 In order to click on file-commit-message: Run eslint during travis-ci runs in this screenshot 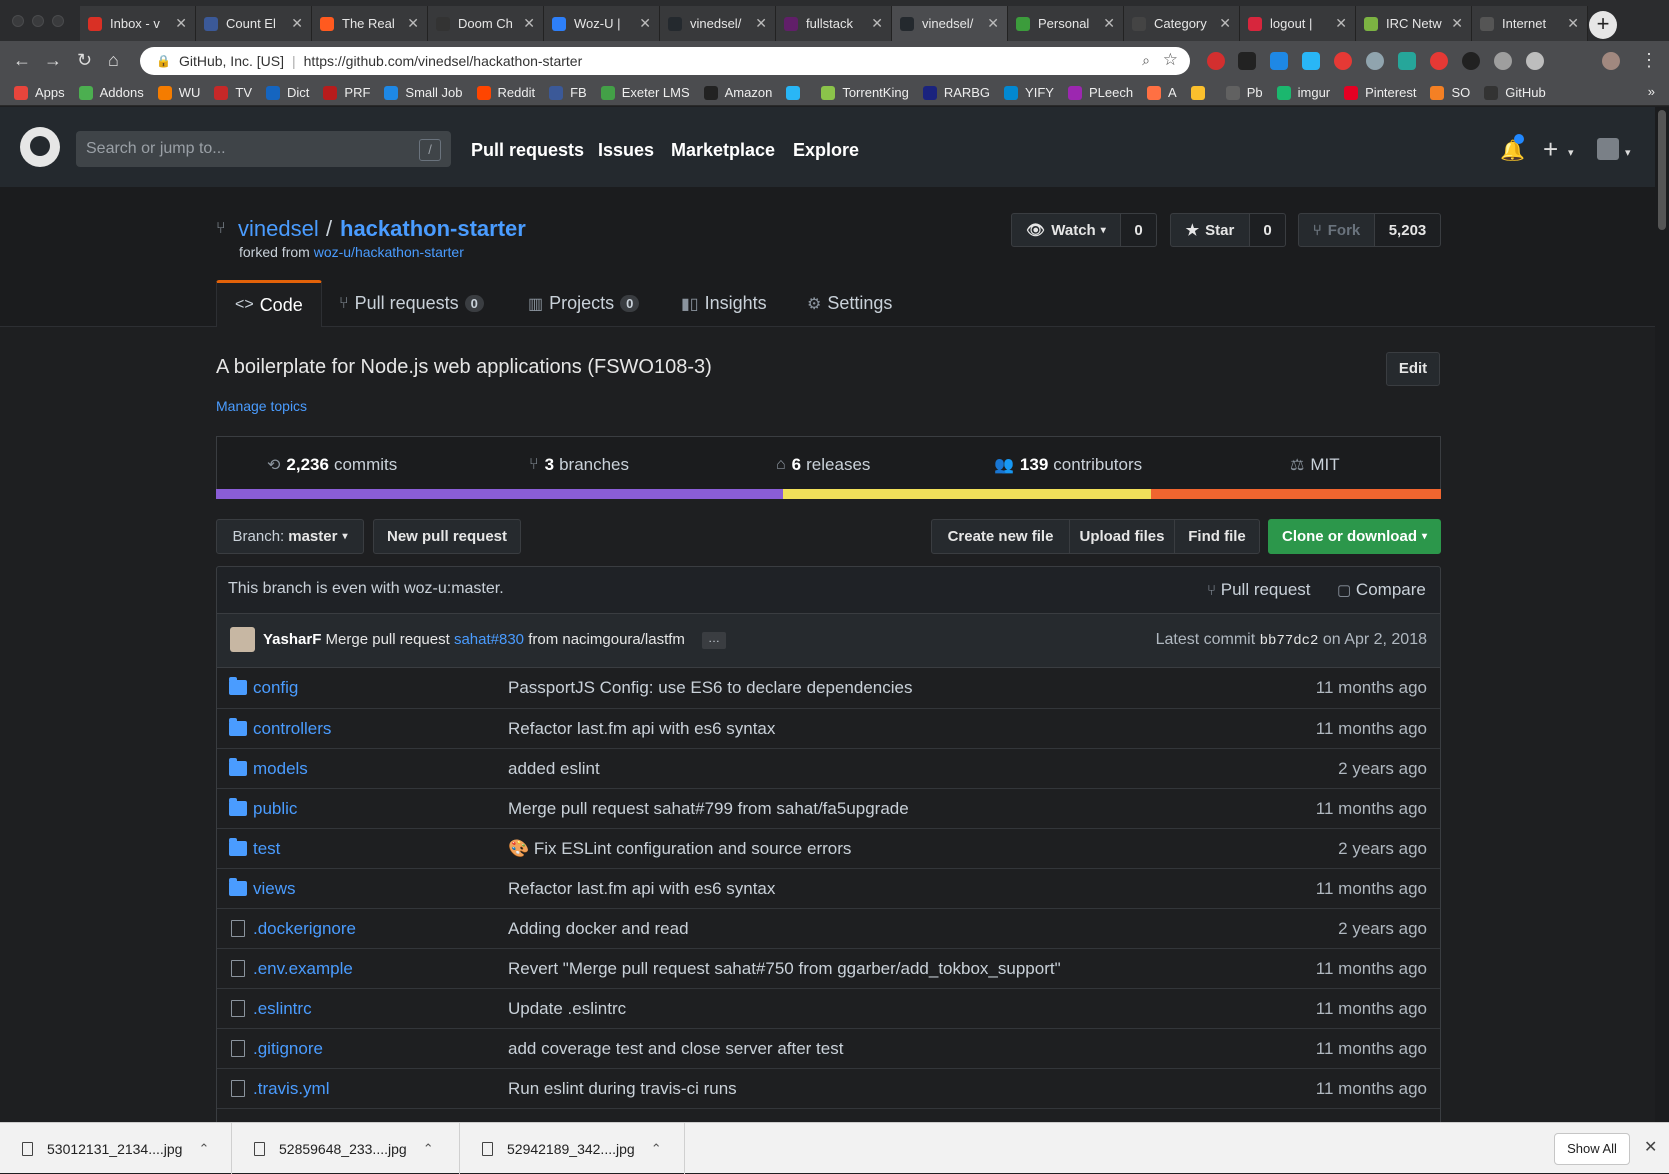, I will do `click(622, 1089)`.